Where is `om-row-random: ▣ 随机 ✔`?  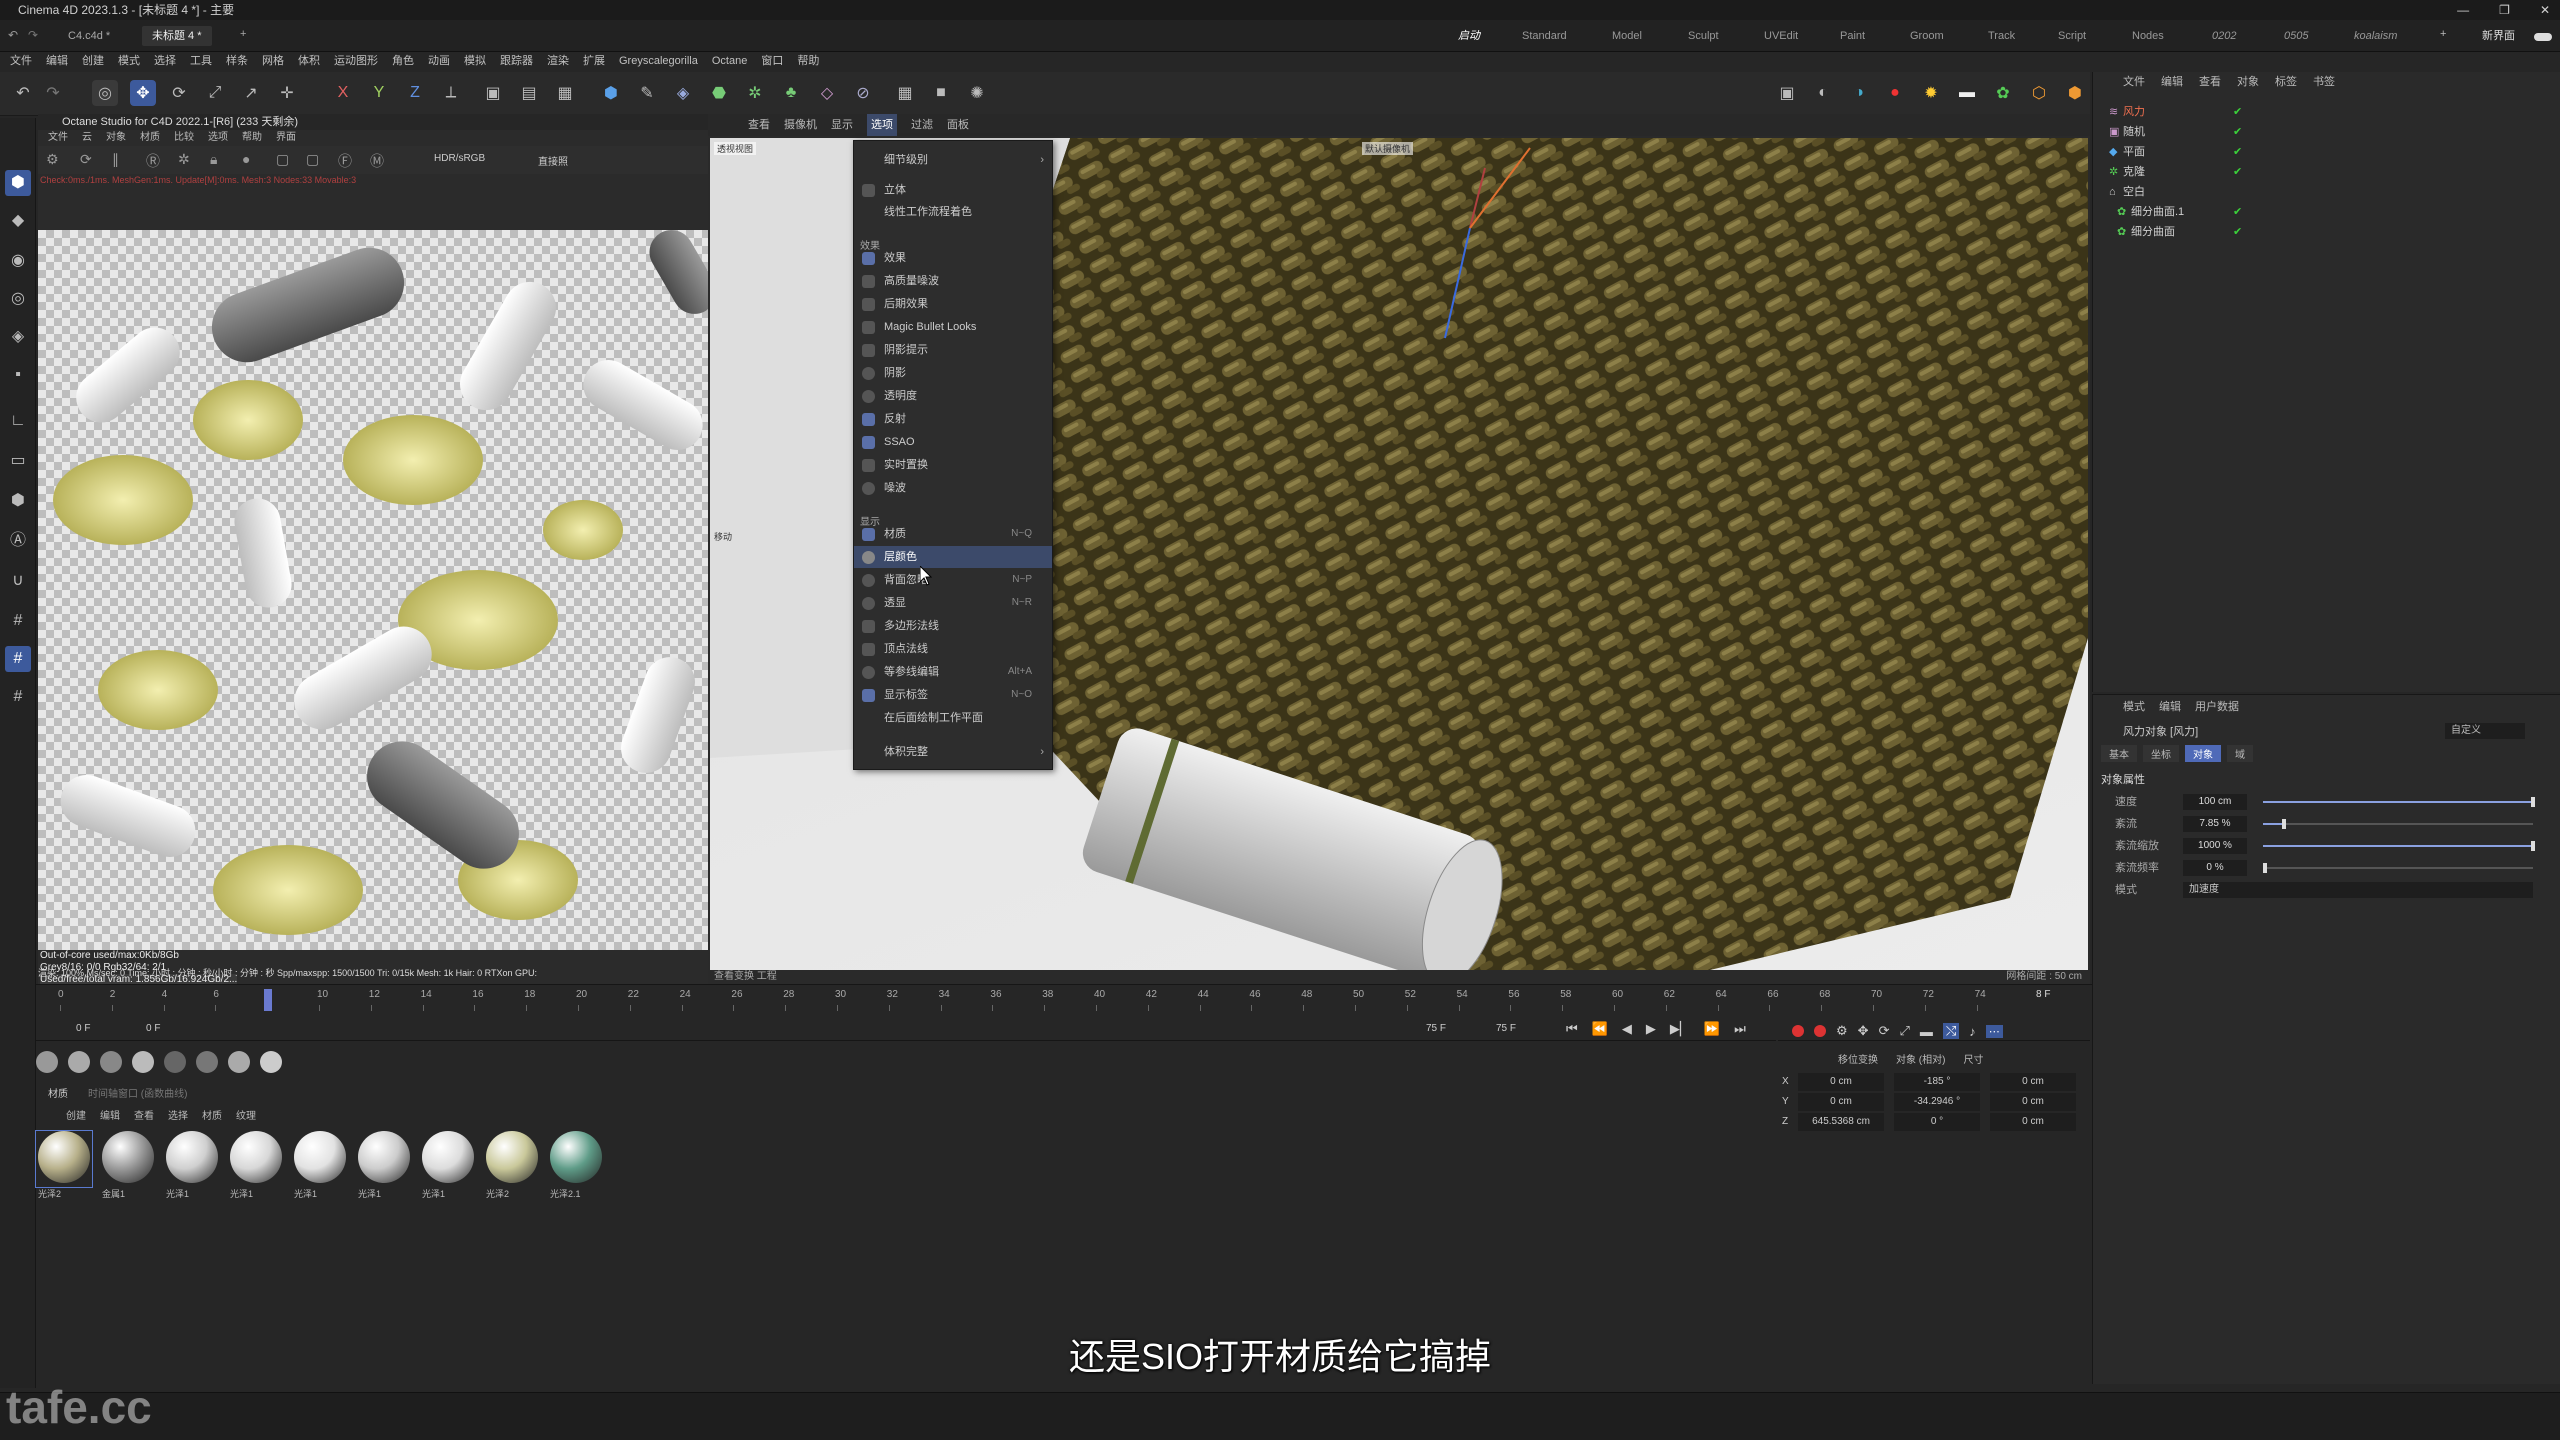
om-row-random: ▣ 随机 ✔ is located at coordinates (2313, 132).